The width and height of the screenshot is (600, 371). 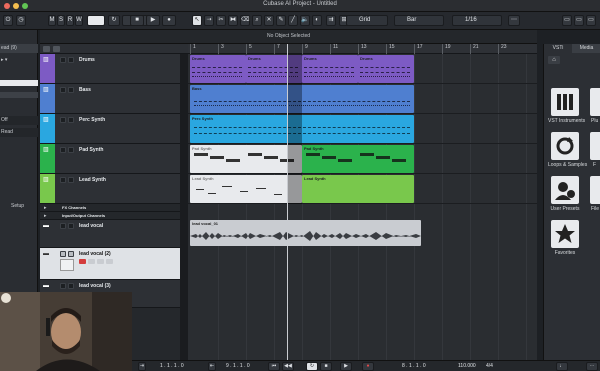 What do you see at coordinates (346, 366) in the screenshot?
I see `transport-play-button: ▶` at bounding box center [346, 366].